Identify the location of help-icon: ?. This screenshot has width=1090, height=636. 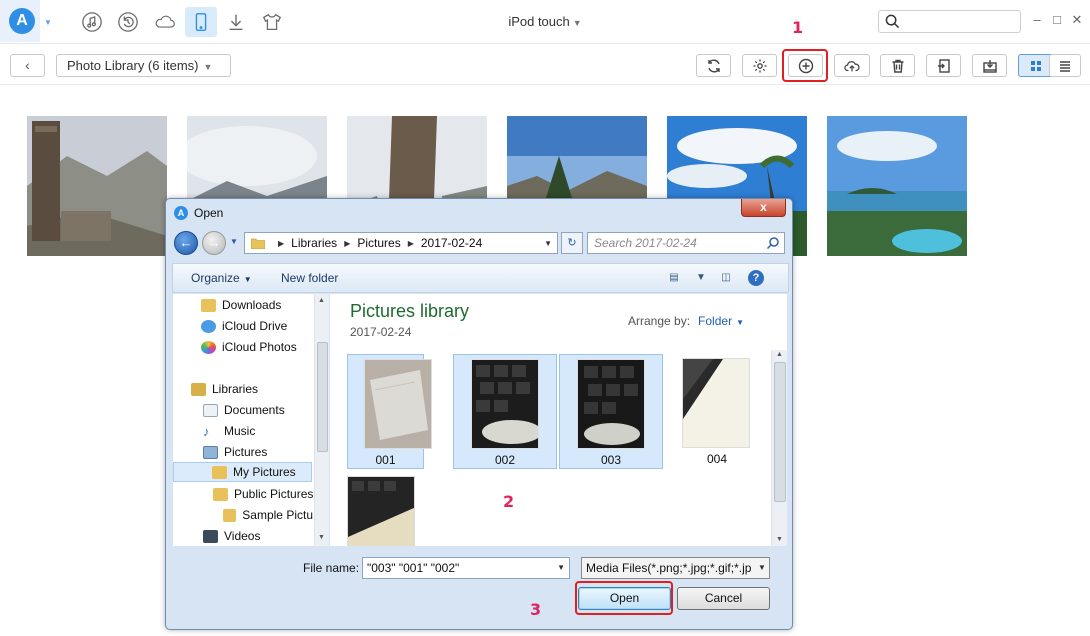
(756, 278).